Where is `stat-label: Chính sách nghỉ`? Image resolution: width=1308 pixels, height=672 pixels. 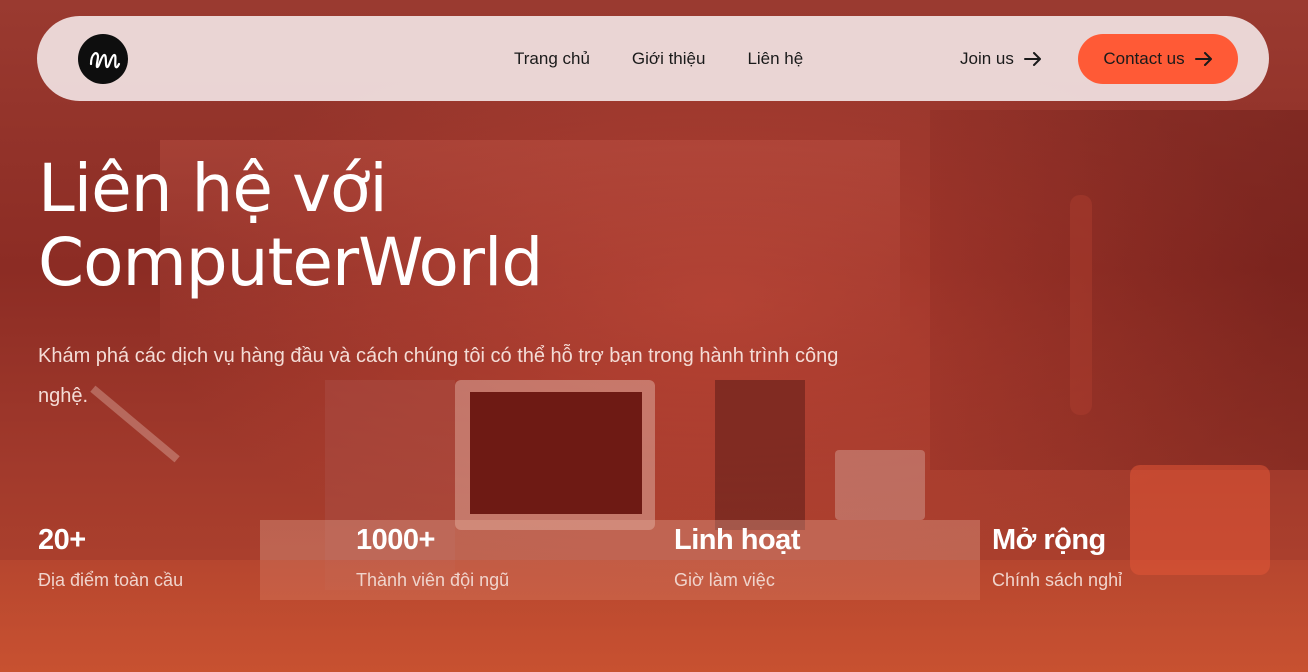
stat-label: Chính sách nghỉ is located at coordinates (1057, 580).